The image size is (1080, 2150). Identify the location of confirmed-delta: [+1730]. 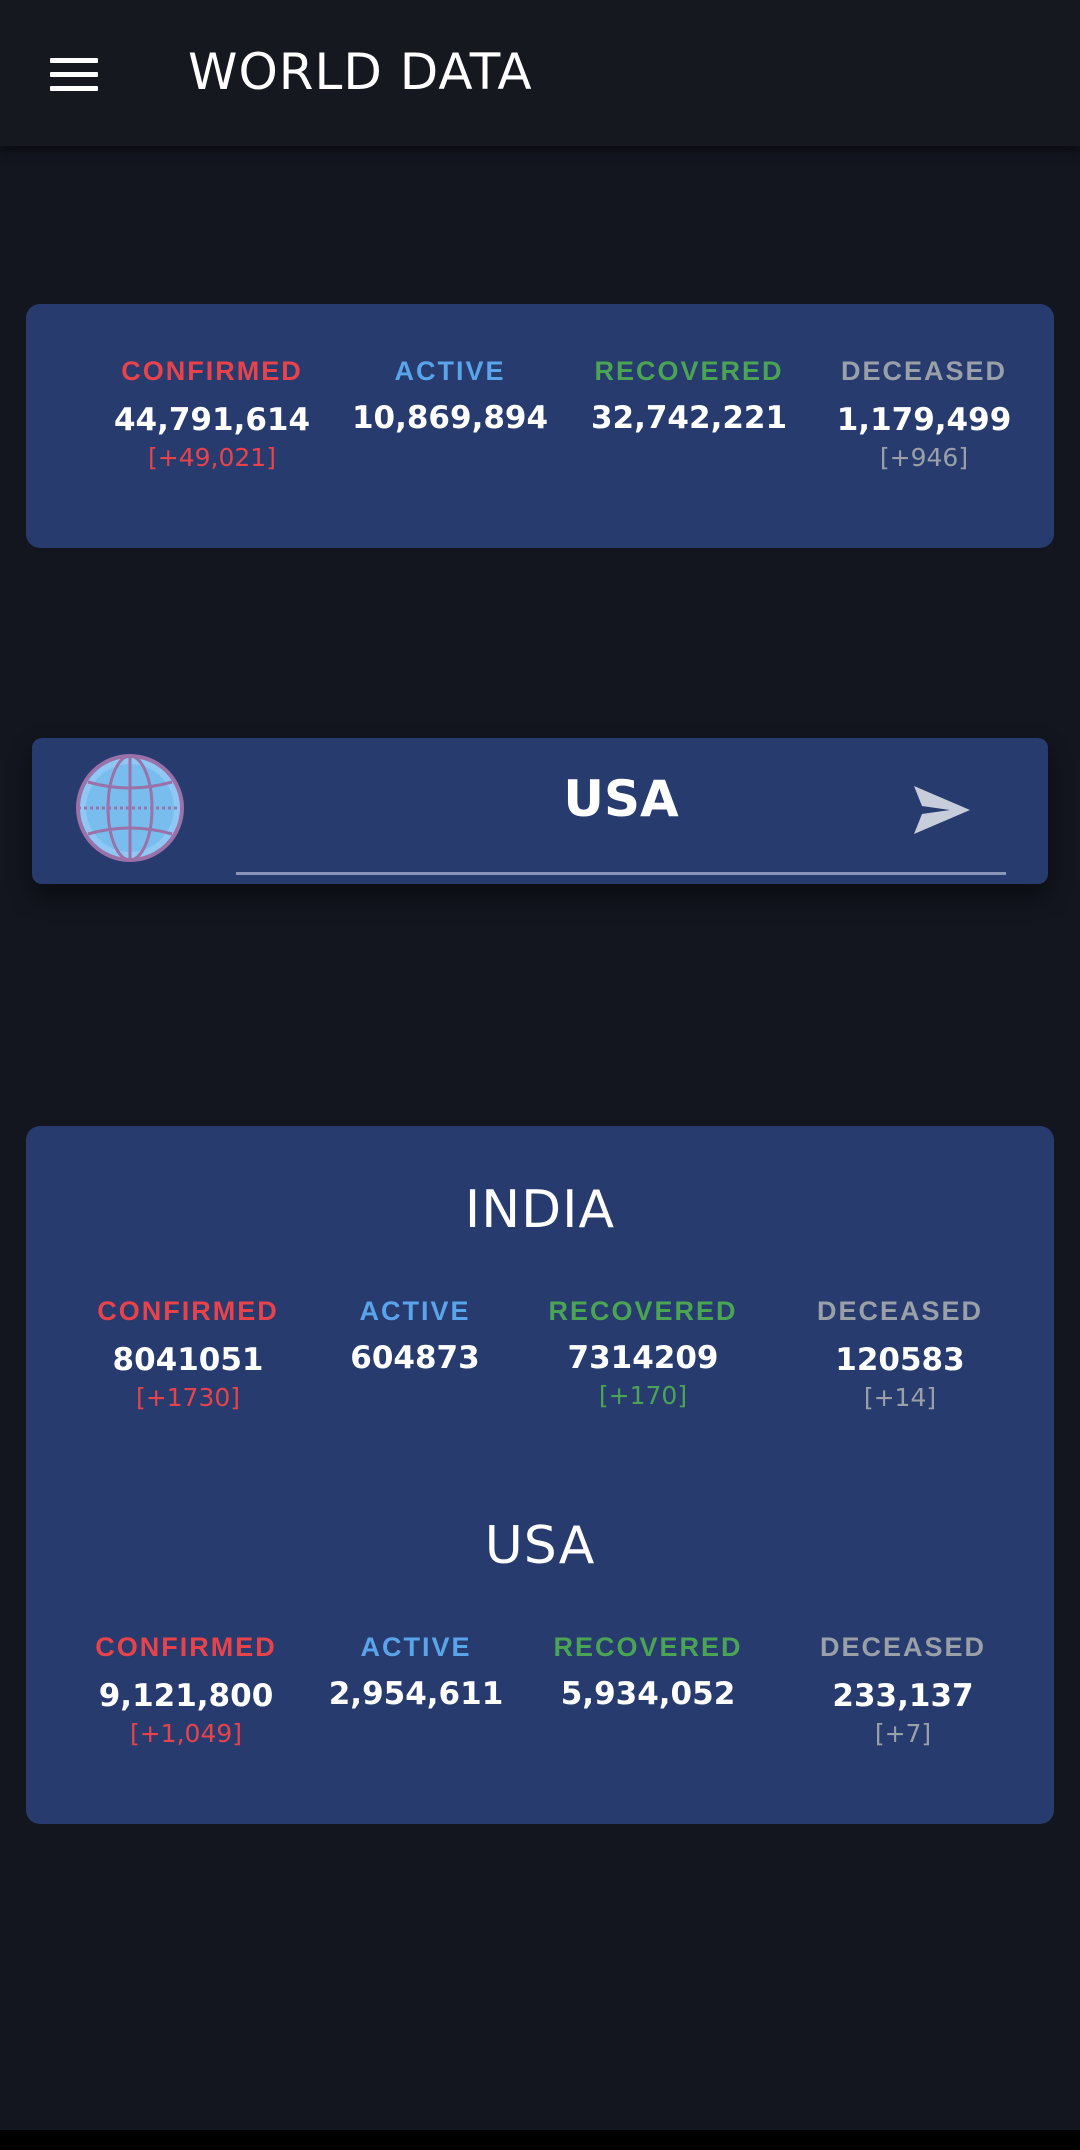
(188, 1397).